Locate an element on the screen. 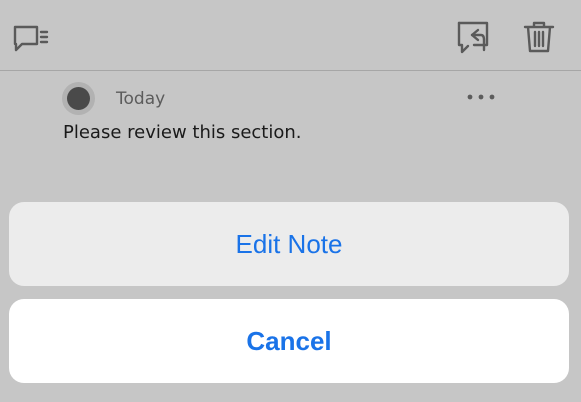 The image size is (581, 402). comment-text: Please review this section. is located at coordinates (182, 132).